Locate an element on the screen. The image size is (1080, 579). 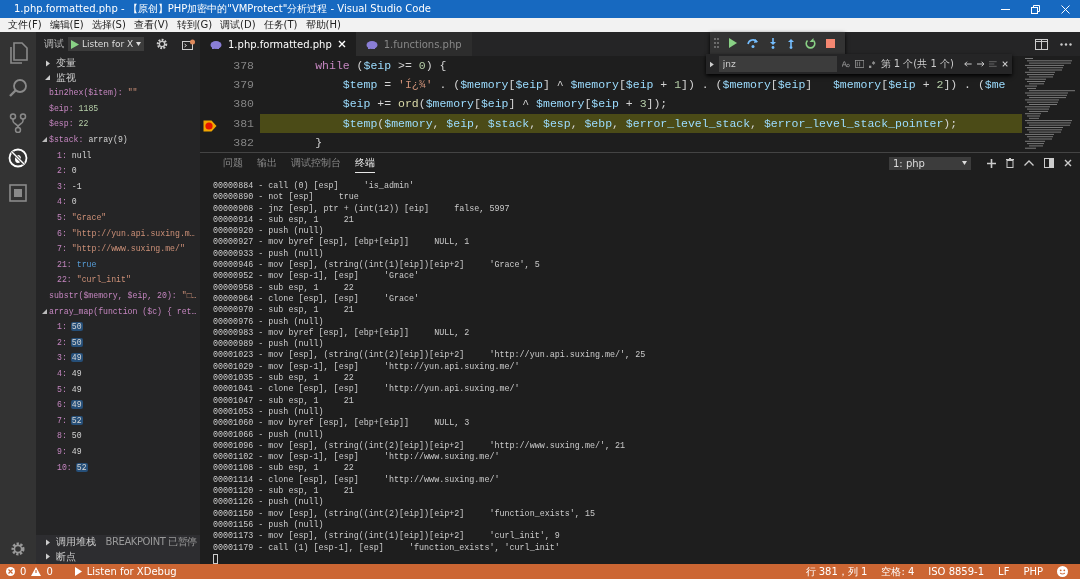
files-icon is located at coordinates (18, 52).